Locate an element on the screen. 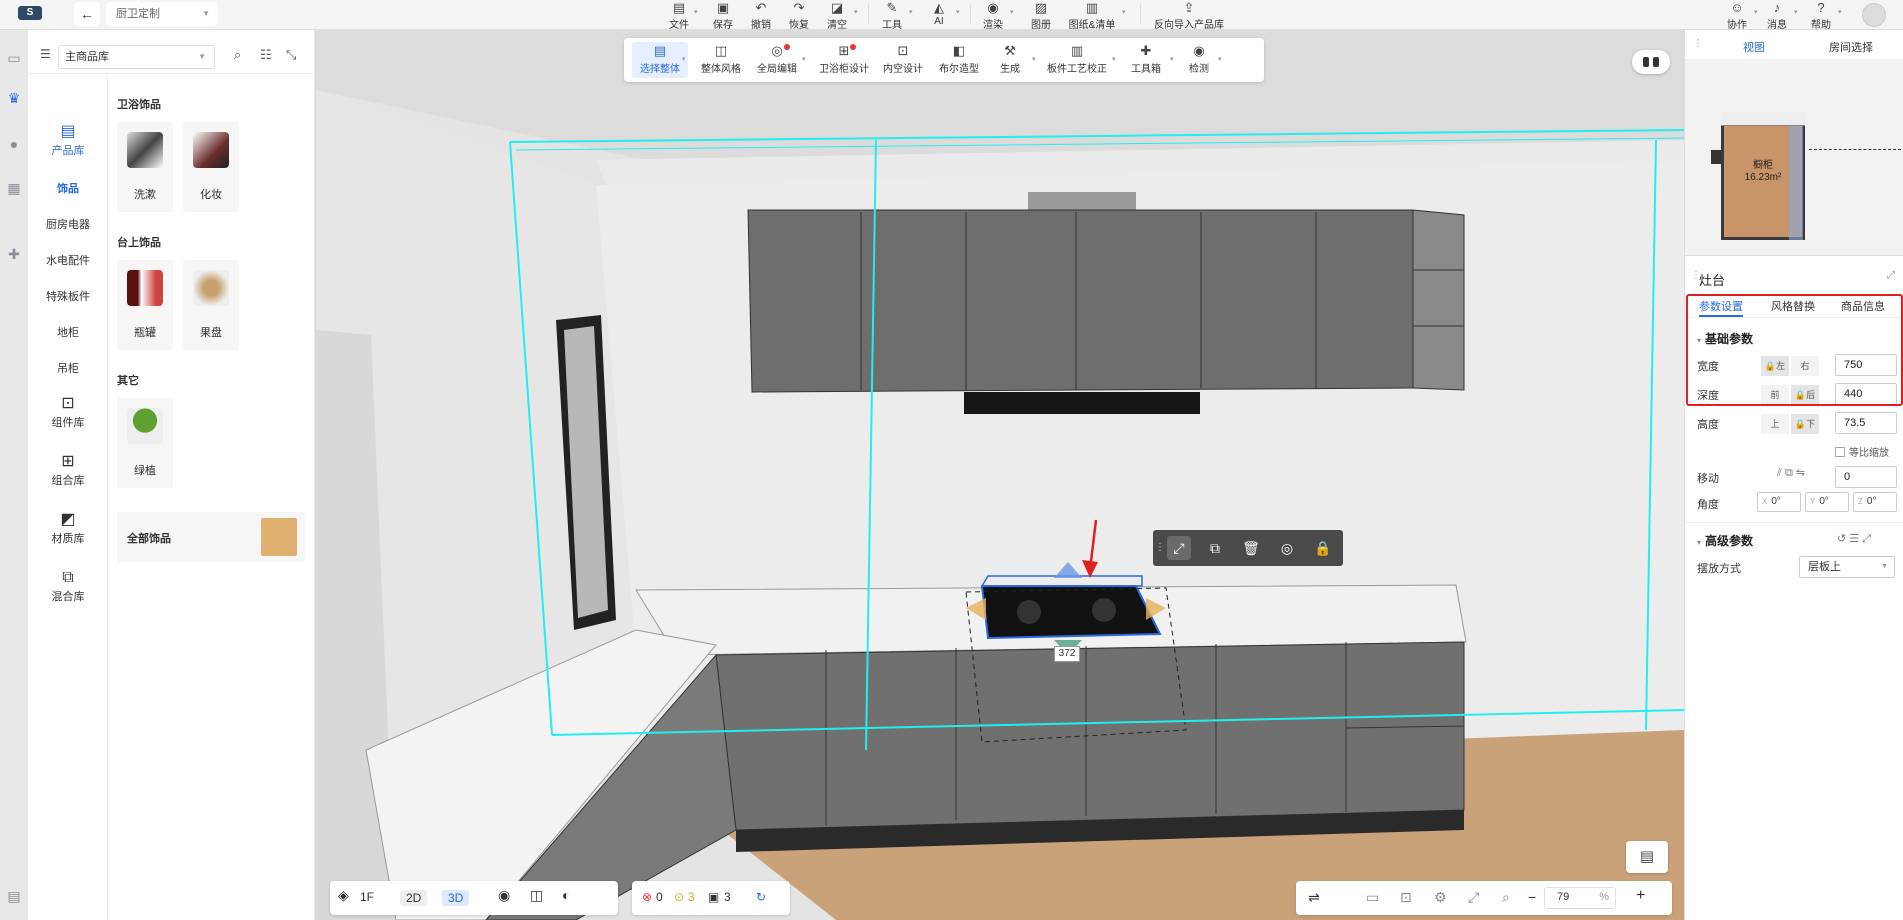 The image size is (1903, 920). resize-icon: ⤢ is located at coordinates (1179, 548).